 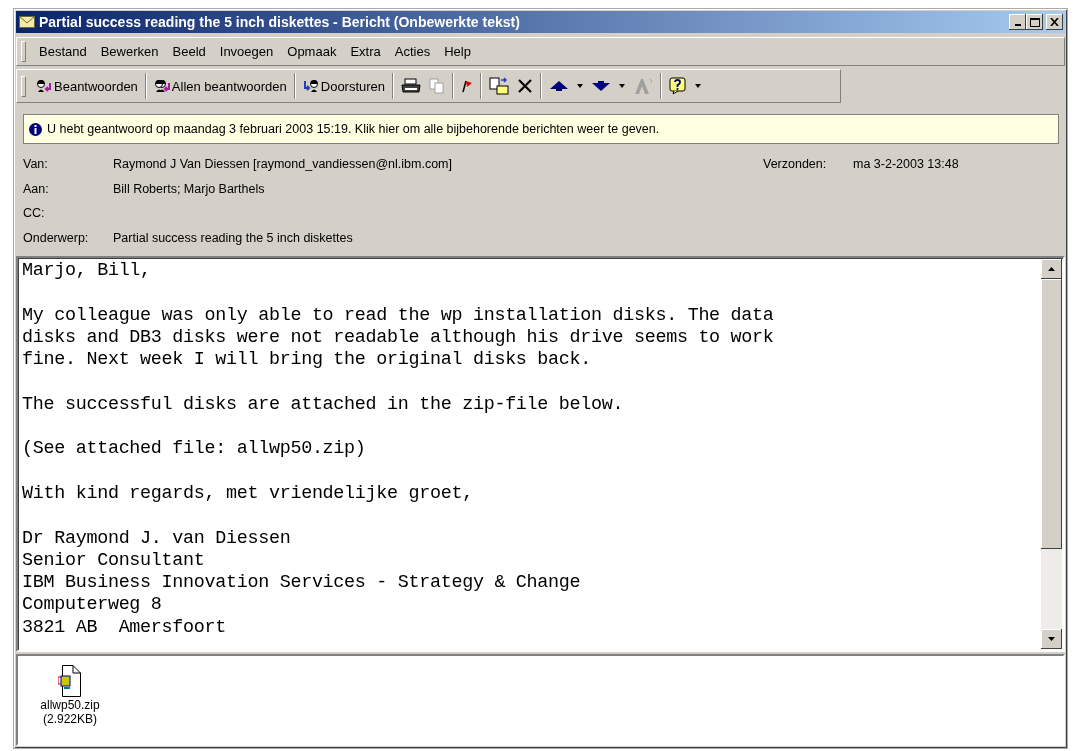 I want to click on help-icon, so click(x=678, y=86).